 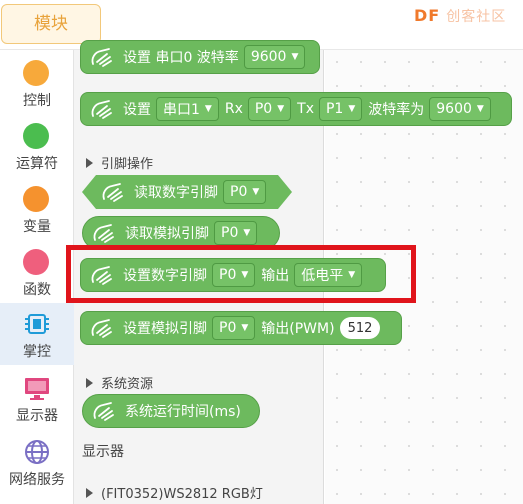 I want to click on category-label: 运算符, so click(x=37, y=164).